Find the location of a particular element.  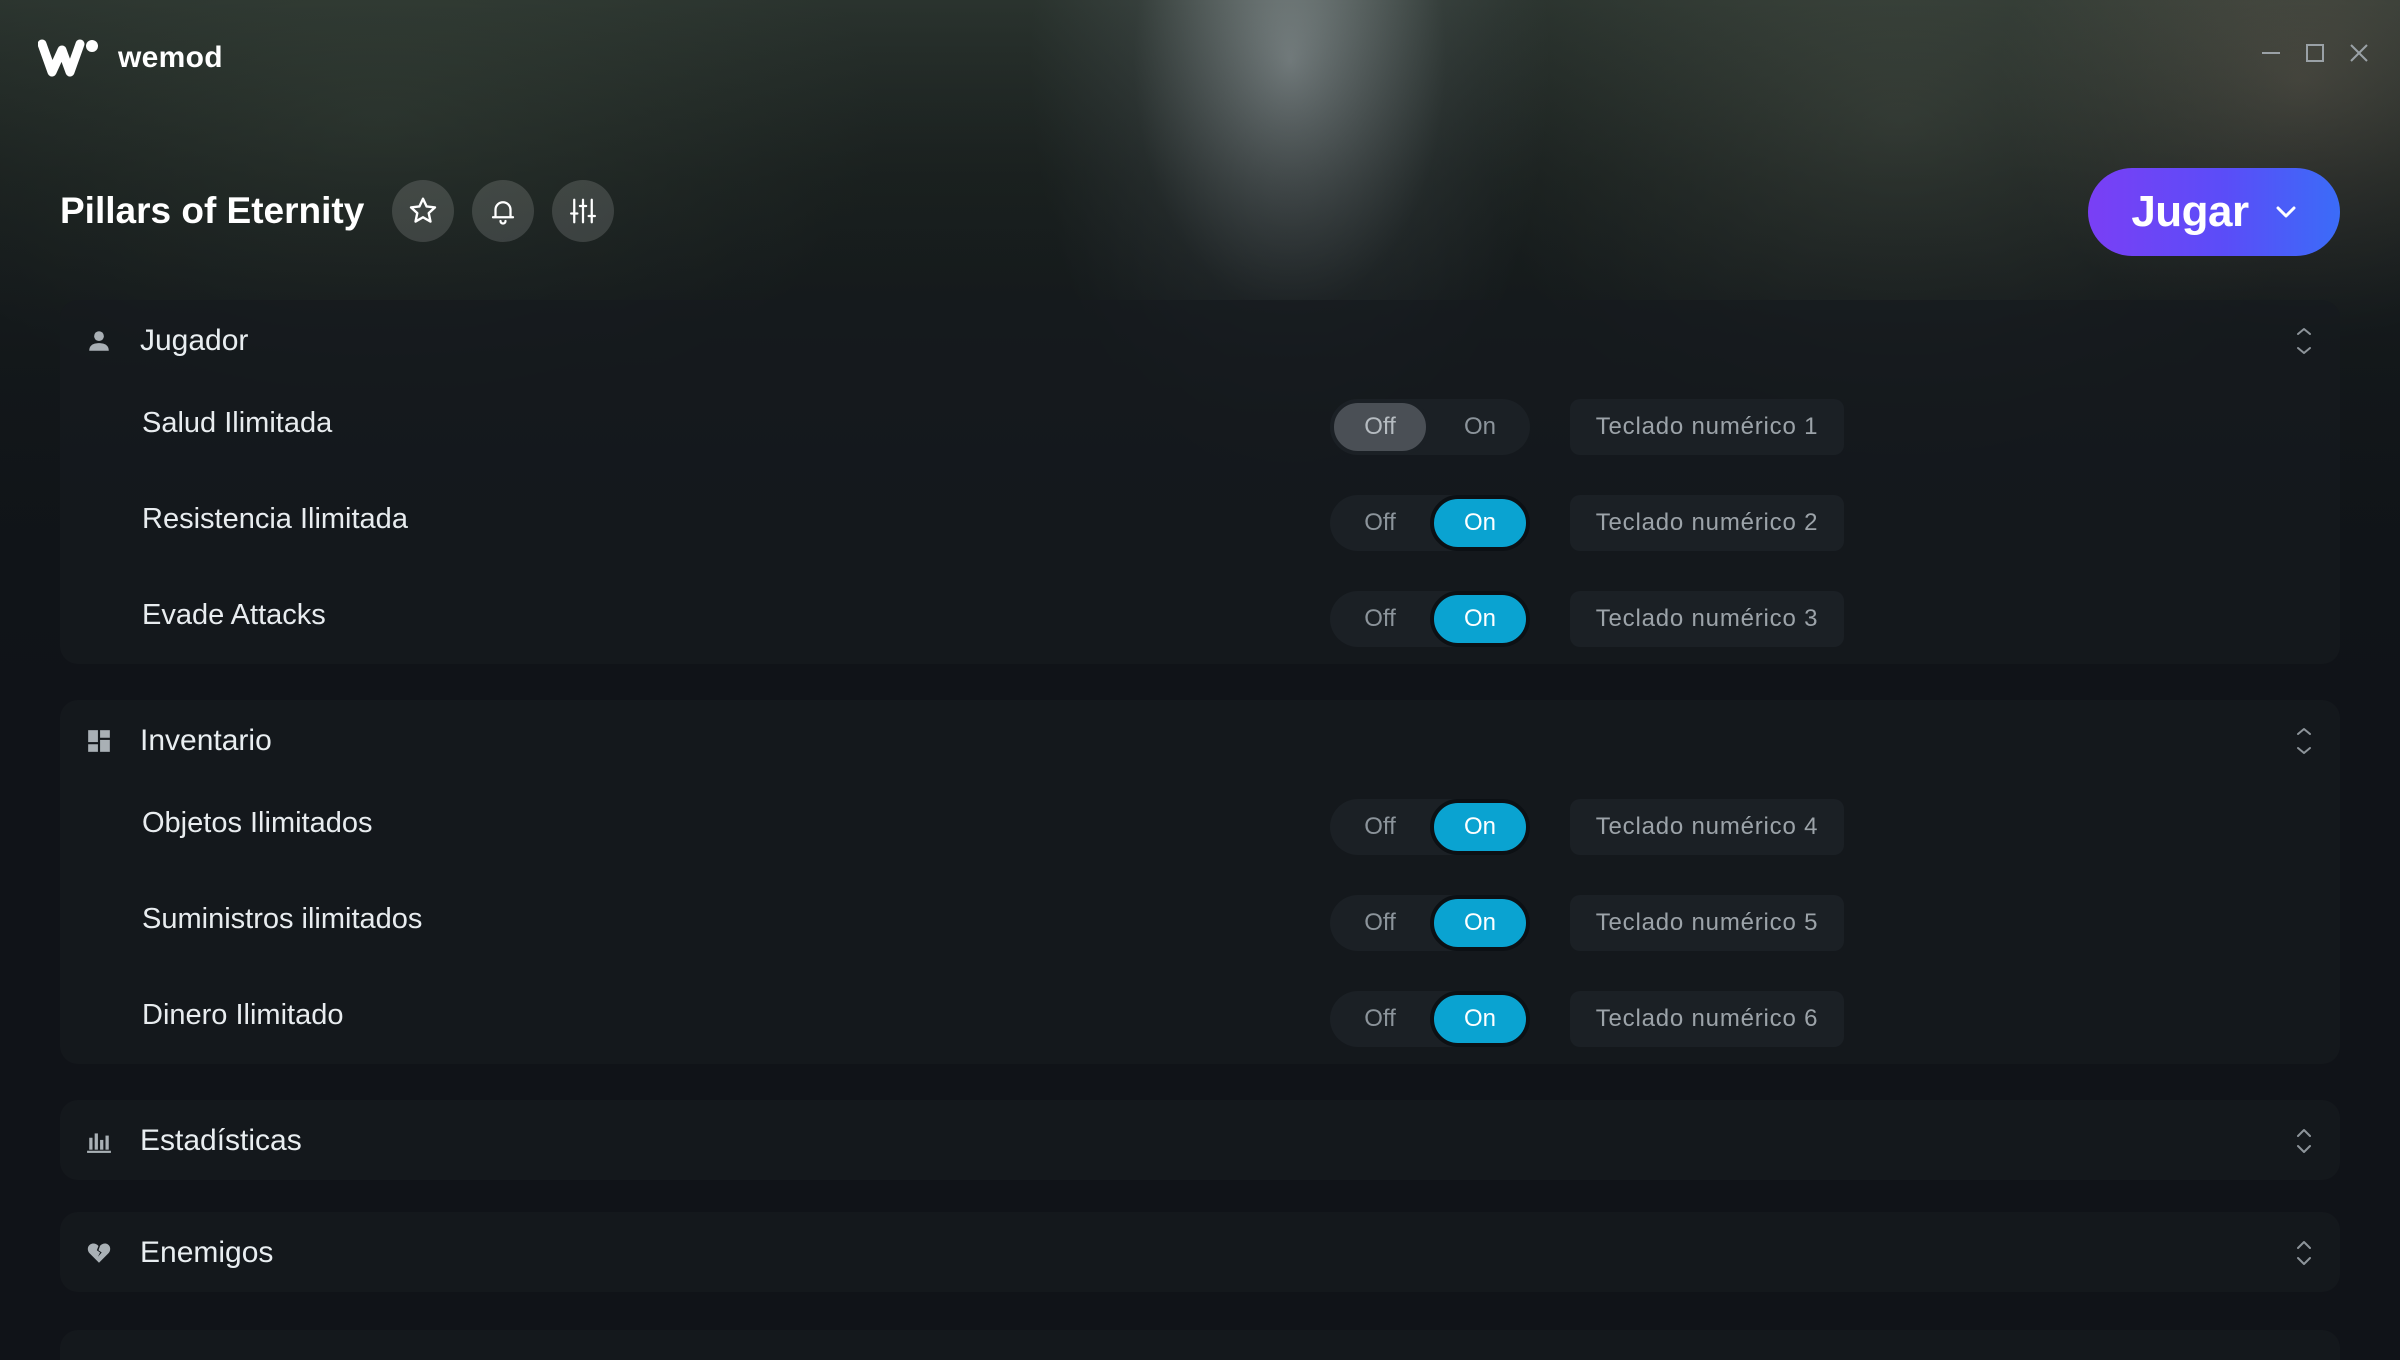

game-settings-button is located at coordinates (583, 211).